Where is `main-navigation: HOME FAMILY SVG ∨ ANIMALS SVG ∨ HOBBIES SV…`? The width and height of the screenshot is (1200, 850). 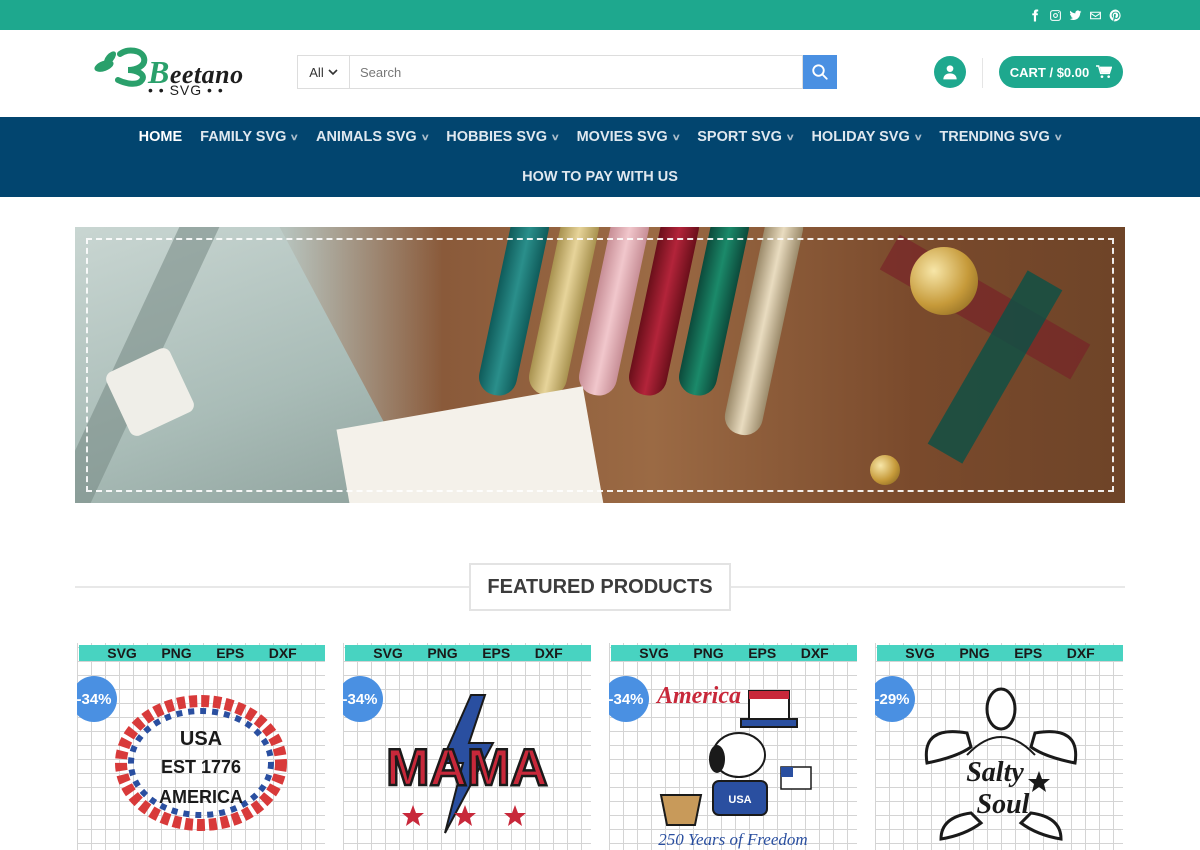
main-navigation: HOME FAMILY SVG ∨ ANIMALS SVG ∨ HOBBIES SV… is located at coordinates (600, 157).